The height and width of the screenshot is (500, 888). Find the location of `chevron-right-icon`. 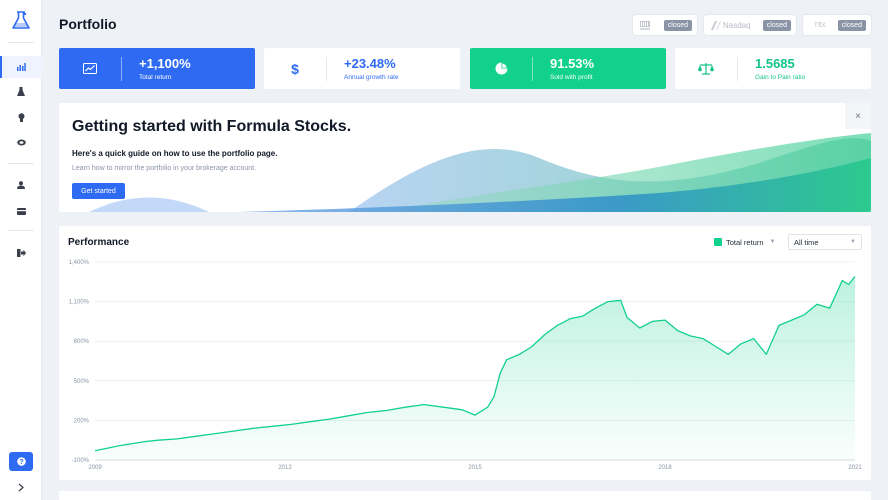

chevron-right-icon is located at coordinates (21, 487).